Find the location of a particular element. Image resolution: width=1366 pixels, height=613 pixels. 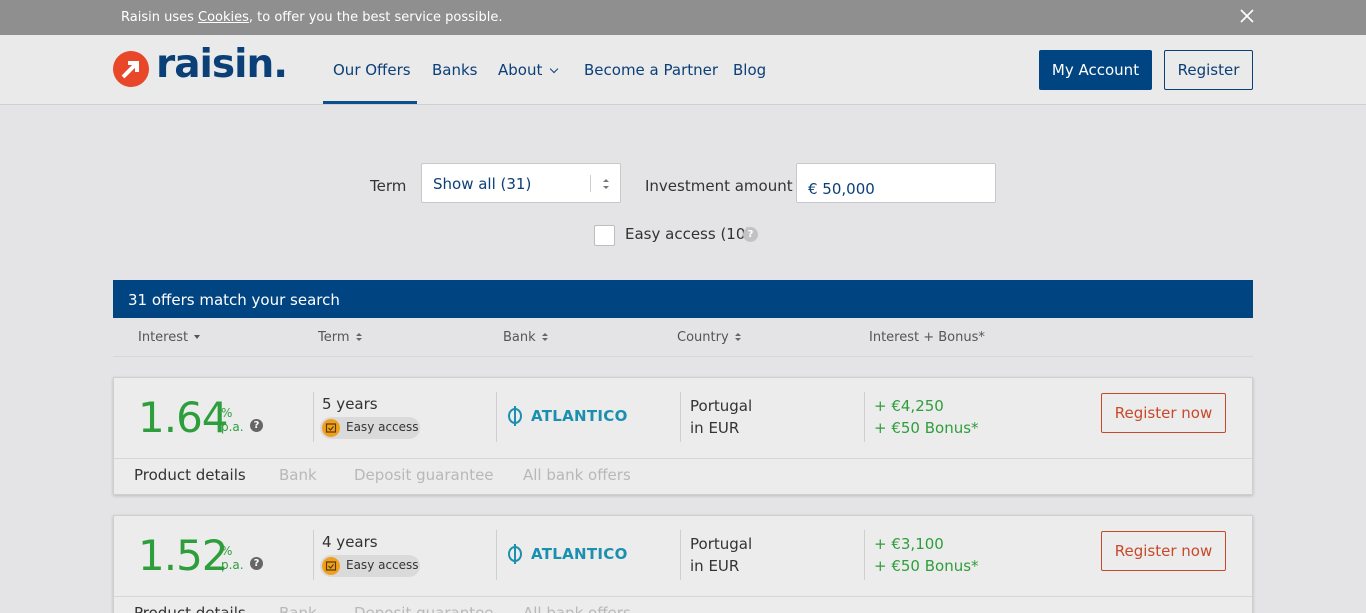

col-interest-label: Interest is located at coordinates (163, 337).